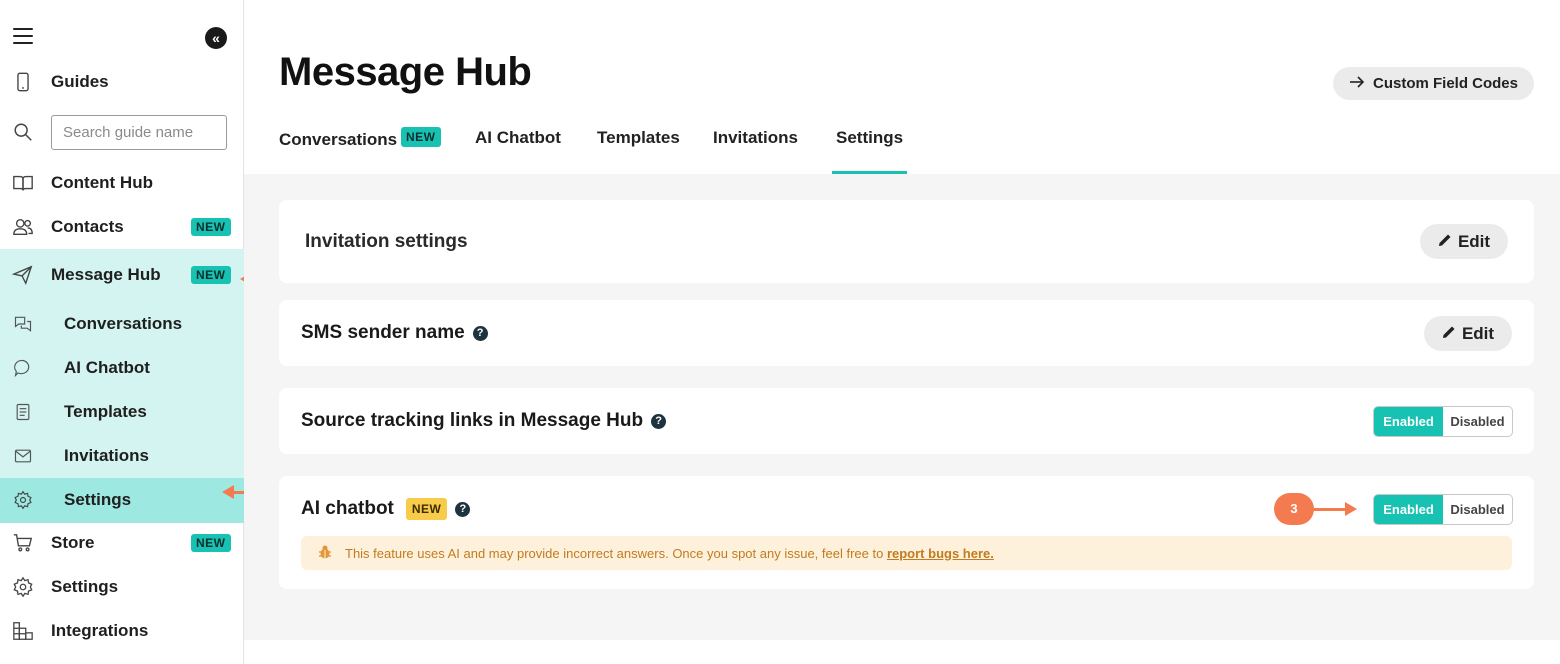 Image resolution: width=1560 pixels, height=664 pixels. What do you see at coordinates (105, 411) in the screenshot?
I see `sidebar-item-label: Templates` at bounding box center [105, 411].